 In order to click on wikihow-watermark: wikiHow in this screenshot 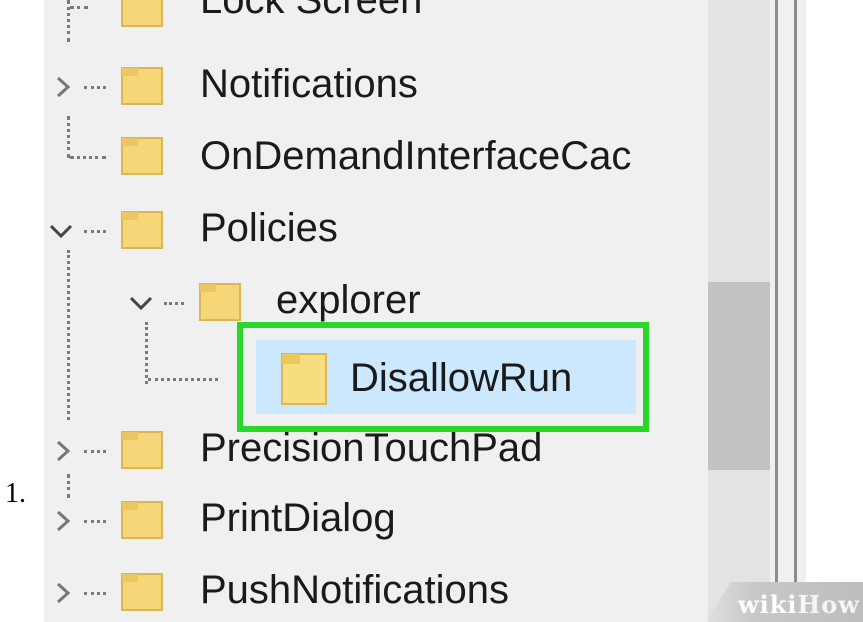, I will do `click(799, 604)`.